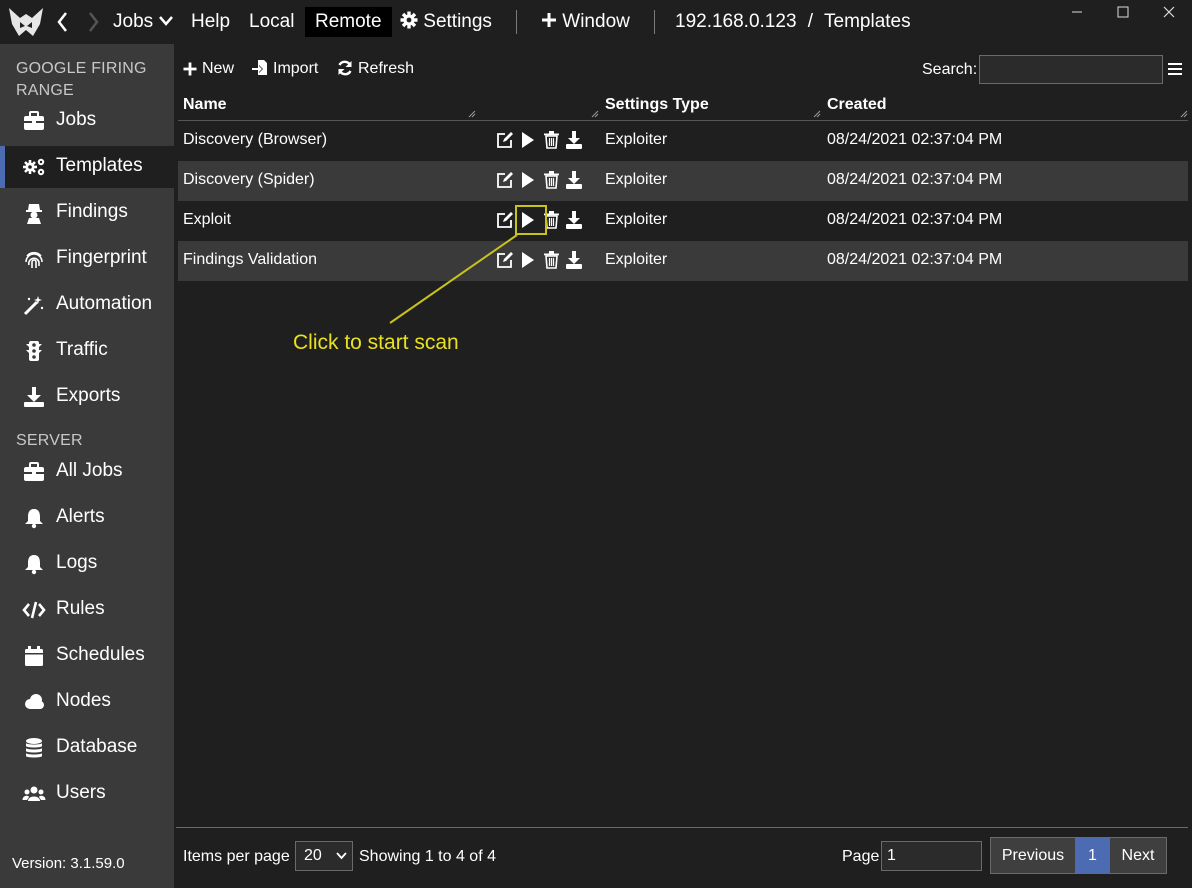 Image resolution: width=1192 pixels, height=888 pixels. I want to click on breadcrumb-host: 192.168.0.123, so click(736, 21).